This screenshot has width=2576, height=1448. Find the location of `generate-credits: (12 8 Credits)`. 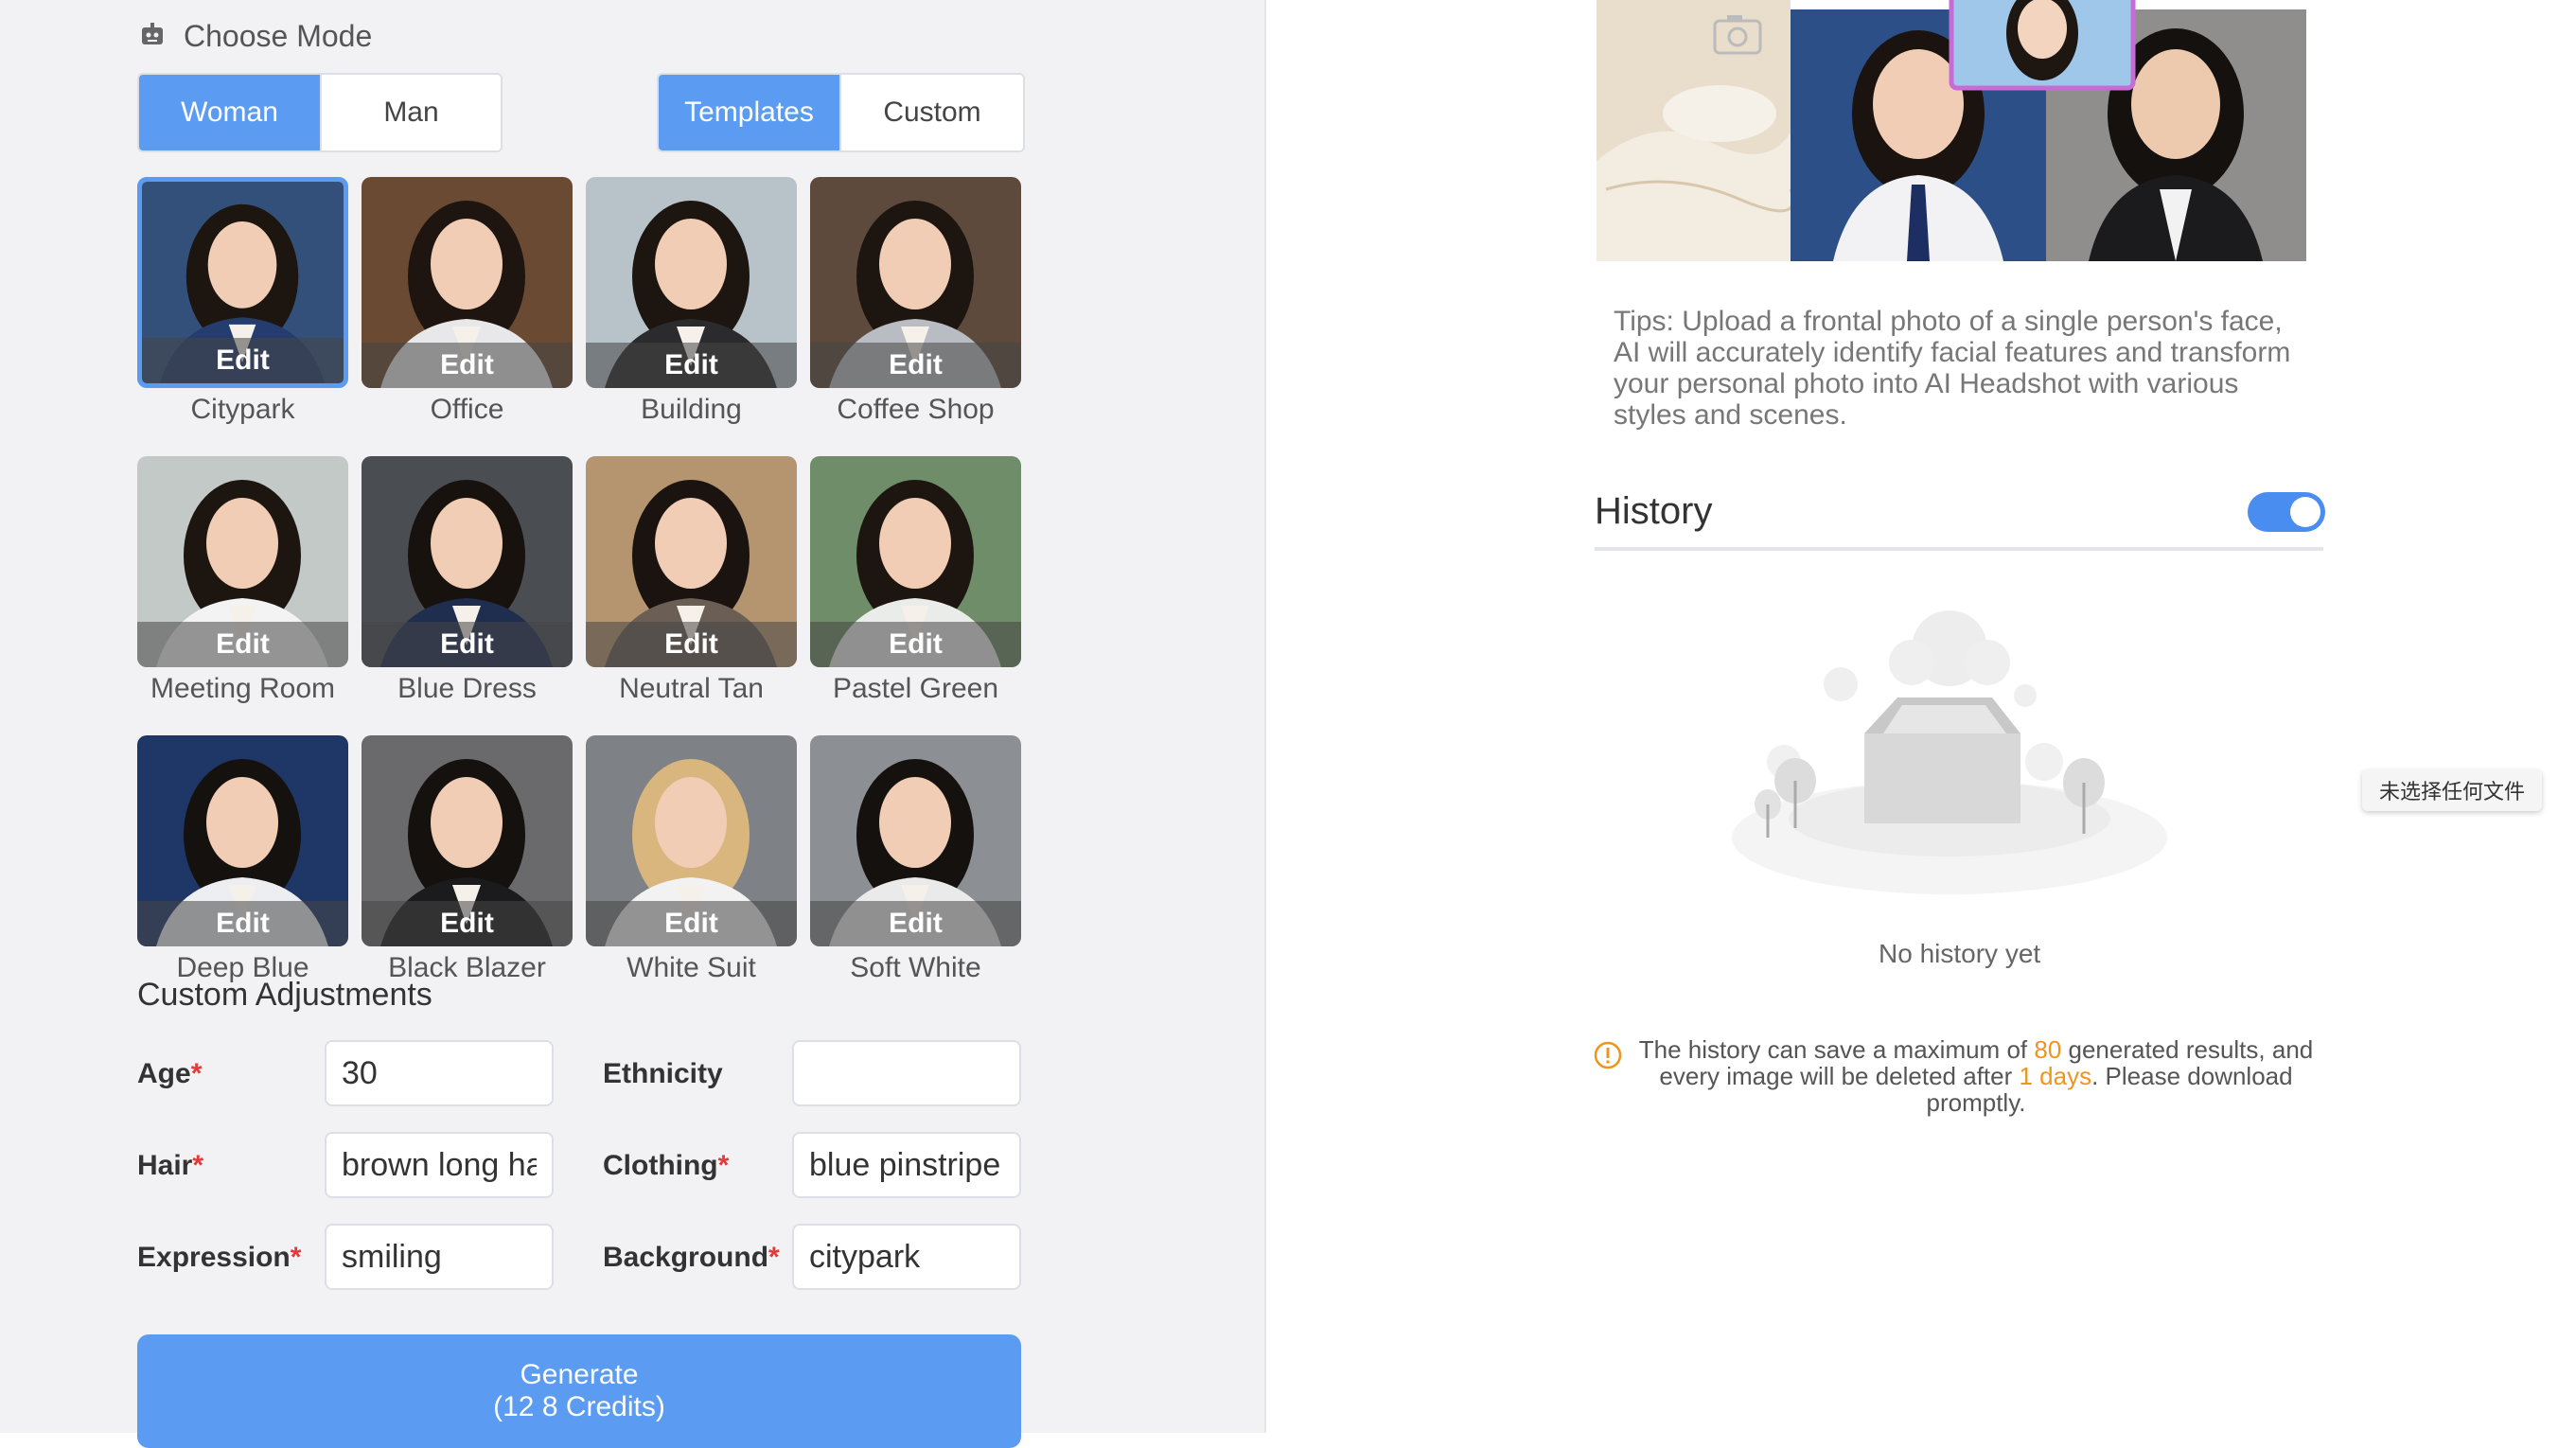

generate-credits: (12 8 Credits) is located at coordinates (579, 1406).